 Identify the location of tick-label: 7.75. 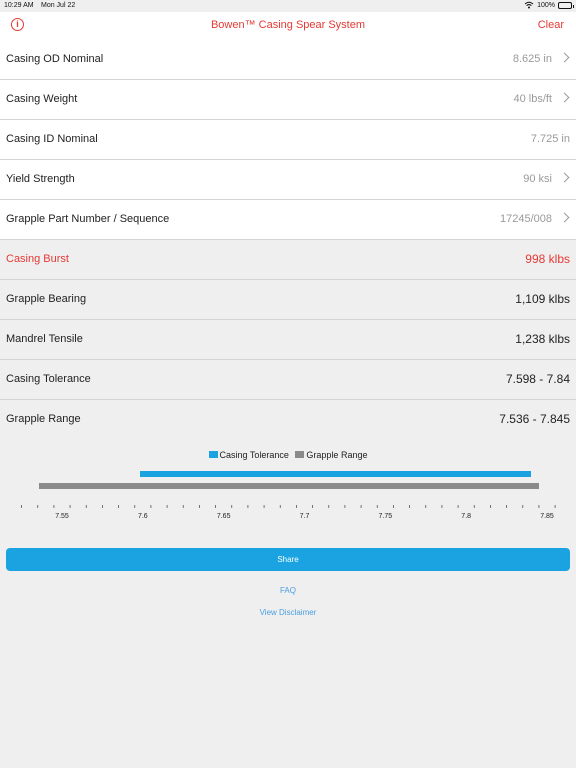
(386, 516).